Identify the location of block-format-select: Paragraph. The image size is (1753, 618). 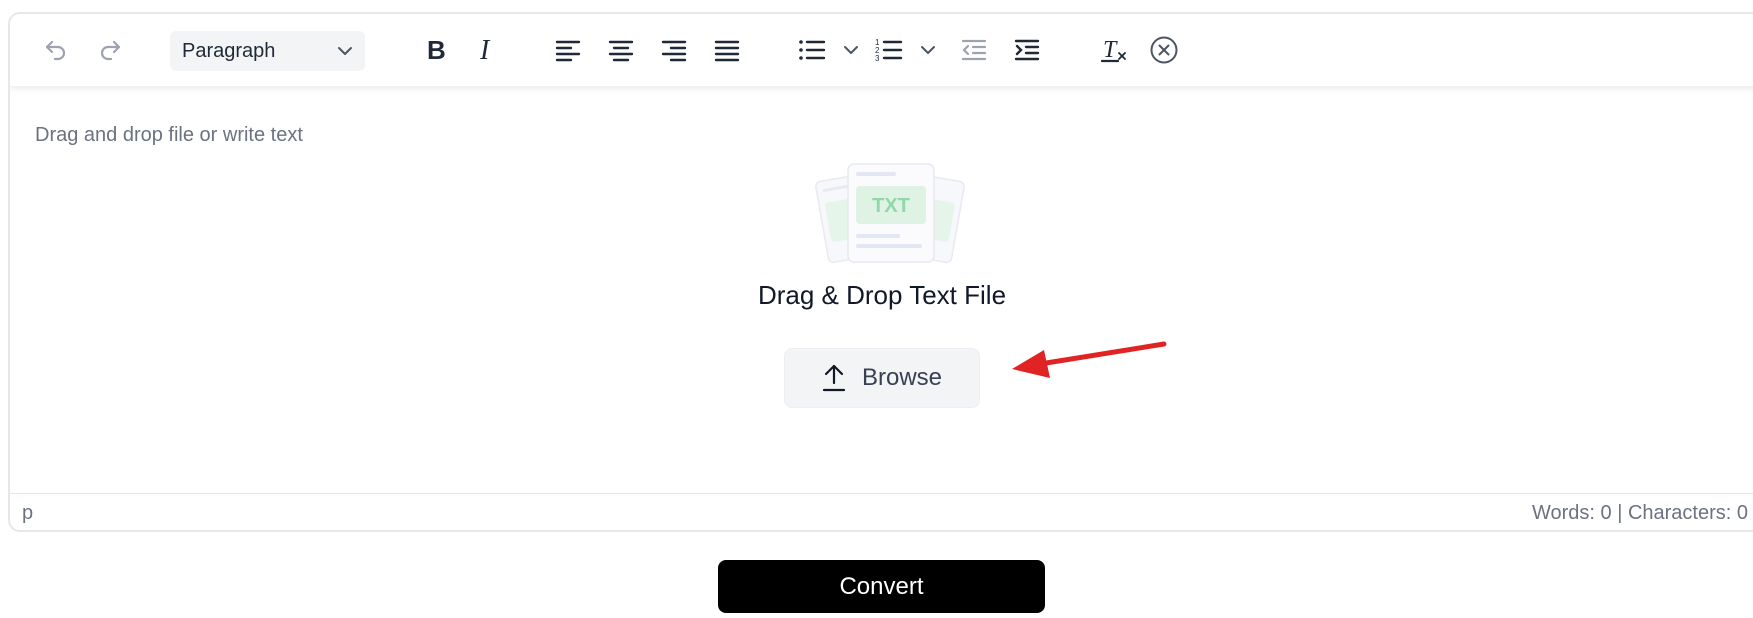
(267, 51).